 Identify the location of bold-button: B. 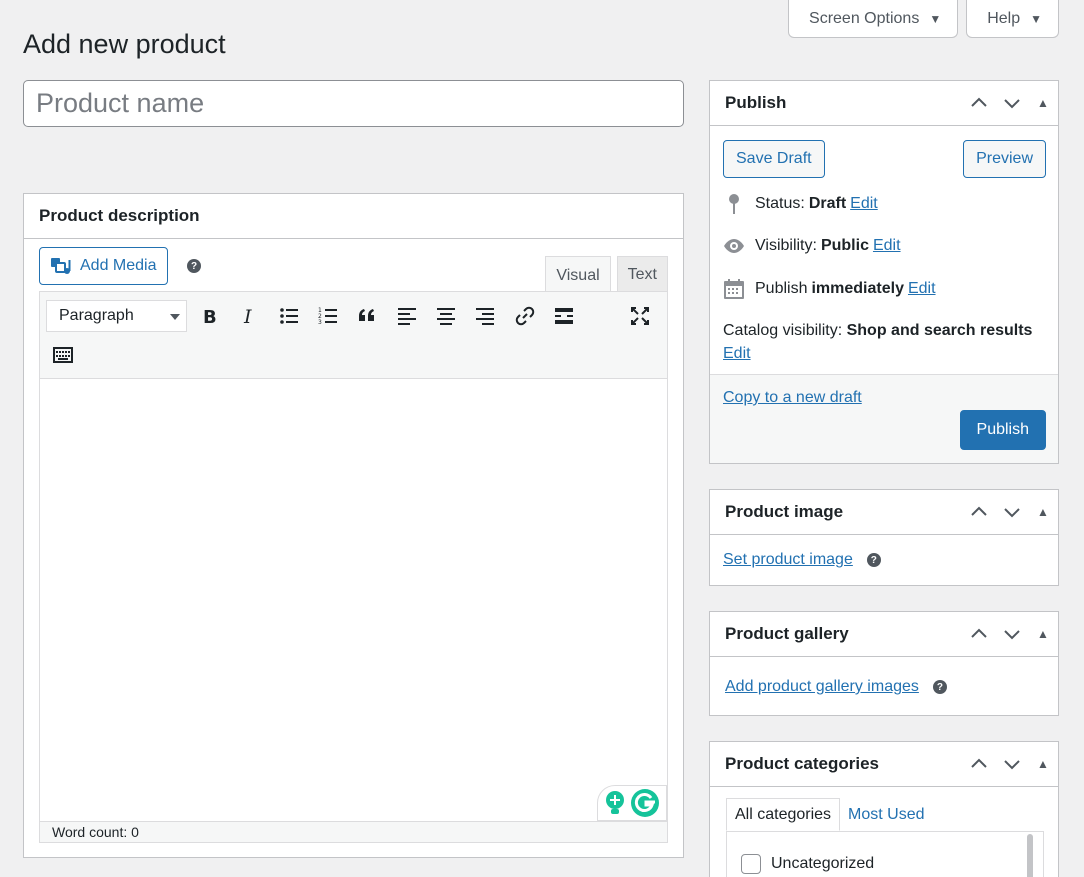
(210, 316).